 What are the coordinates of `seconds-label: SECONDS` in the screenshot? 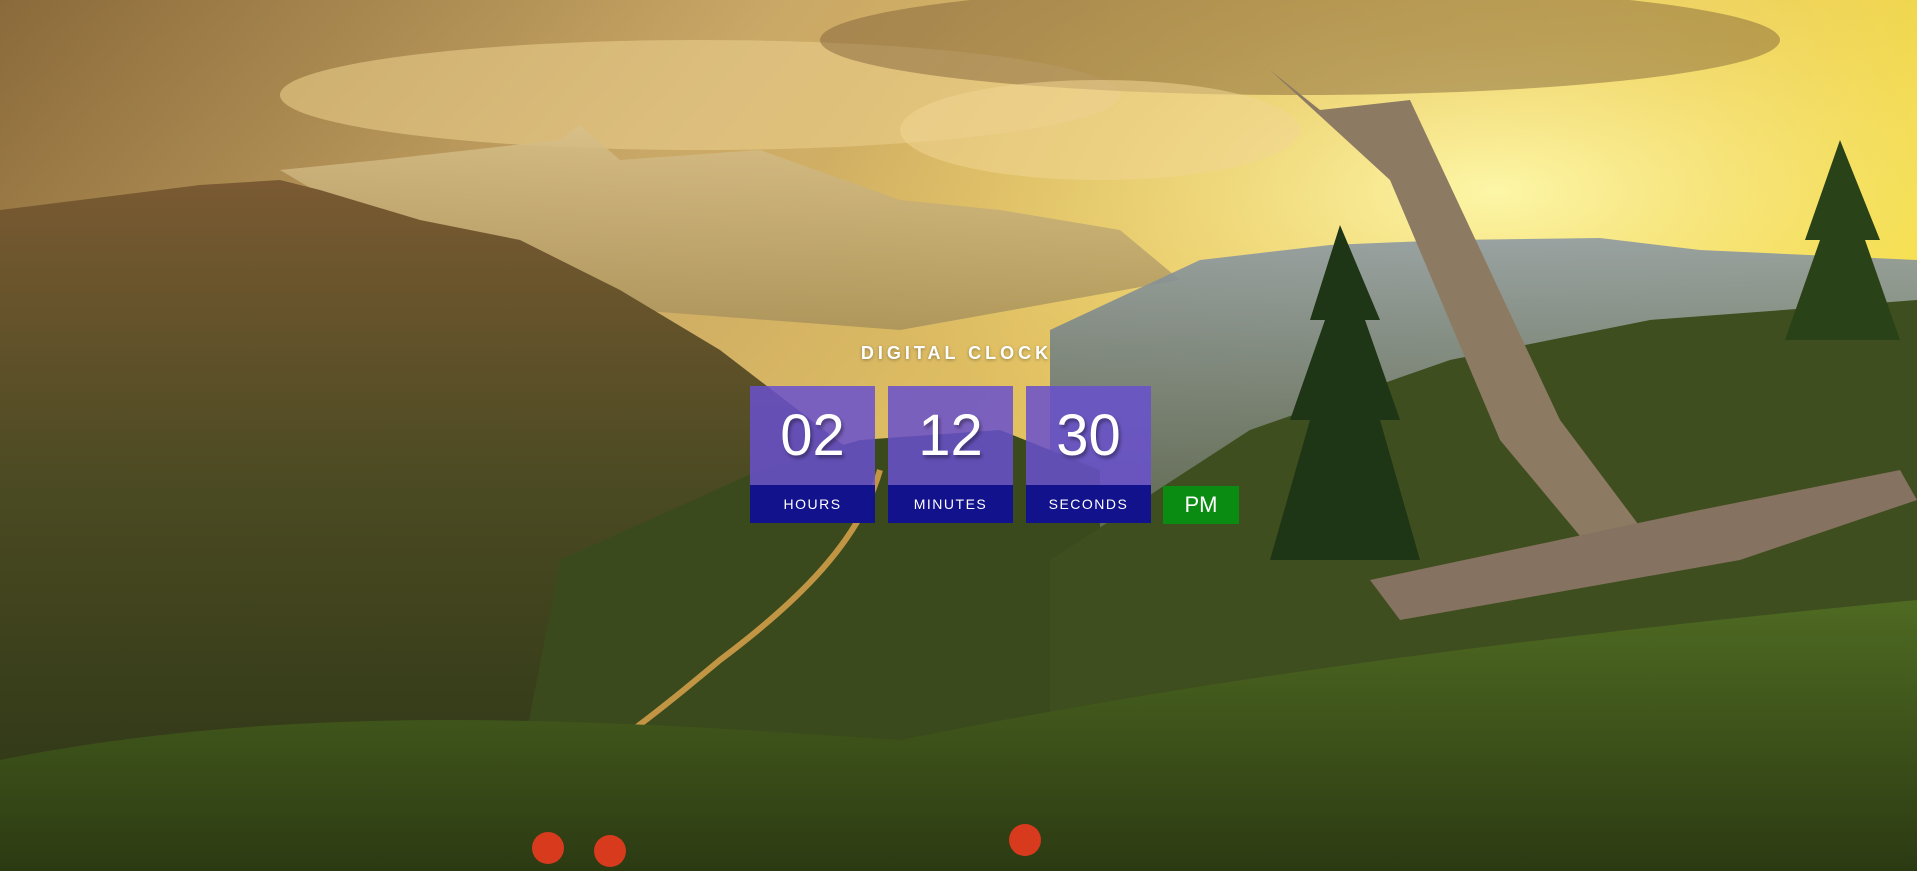 It's located at (1088, 504).